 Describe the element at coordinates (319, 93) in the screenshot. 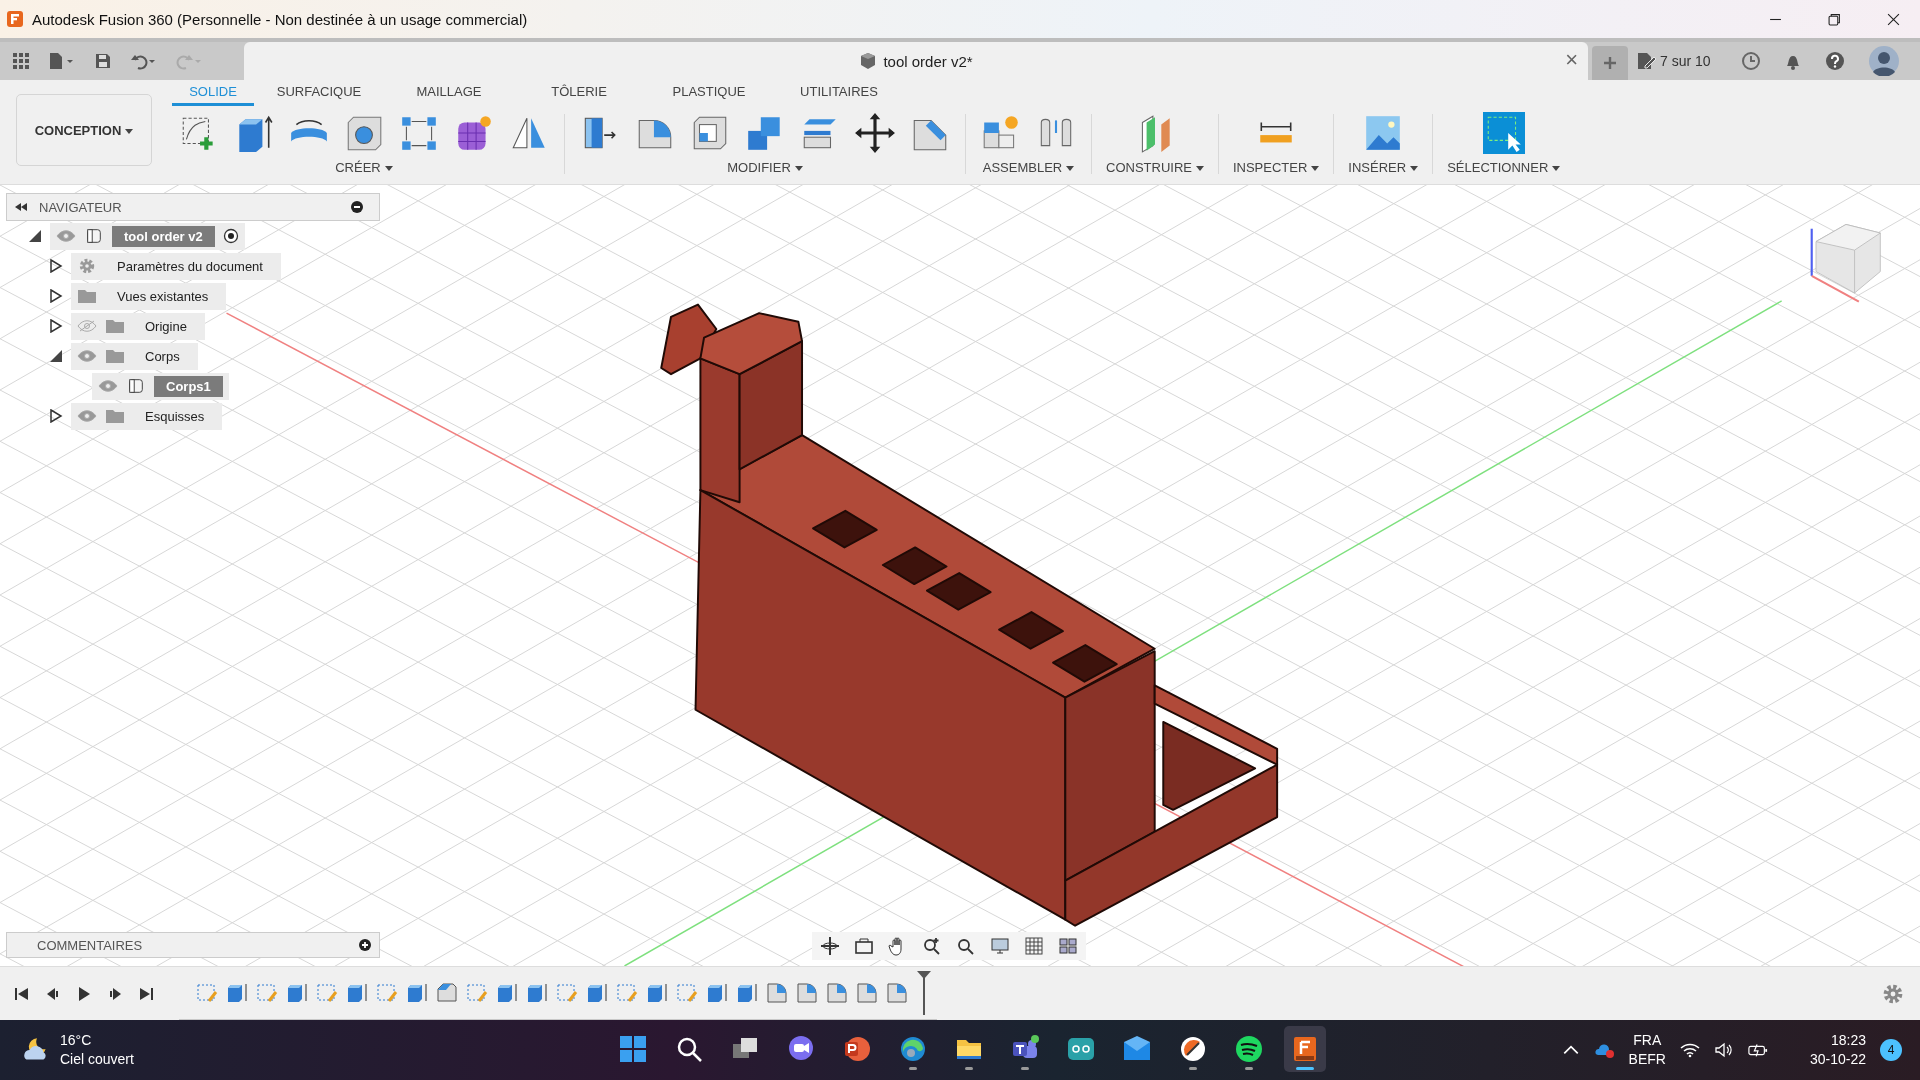

I see `ribbon-tab: SURFACIQUE` at that location.